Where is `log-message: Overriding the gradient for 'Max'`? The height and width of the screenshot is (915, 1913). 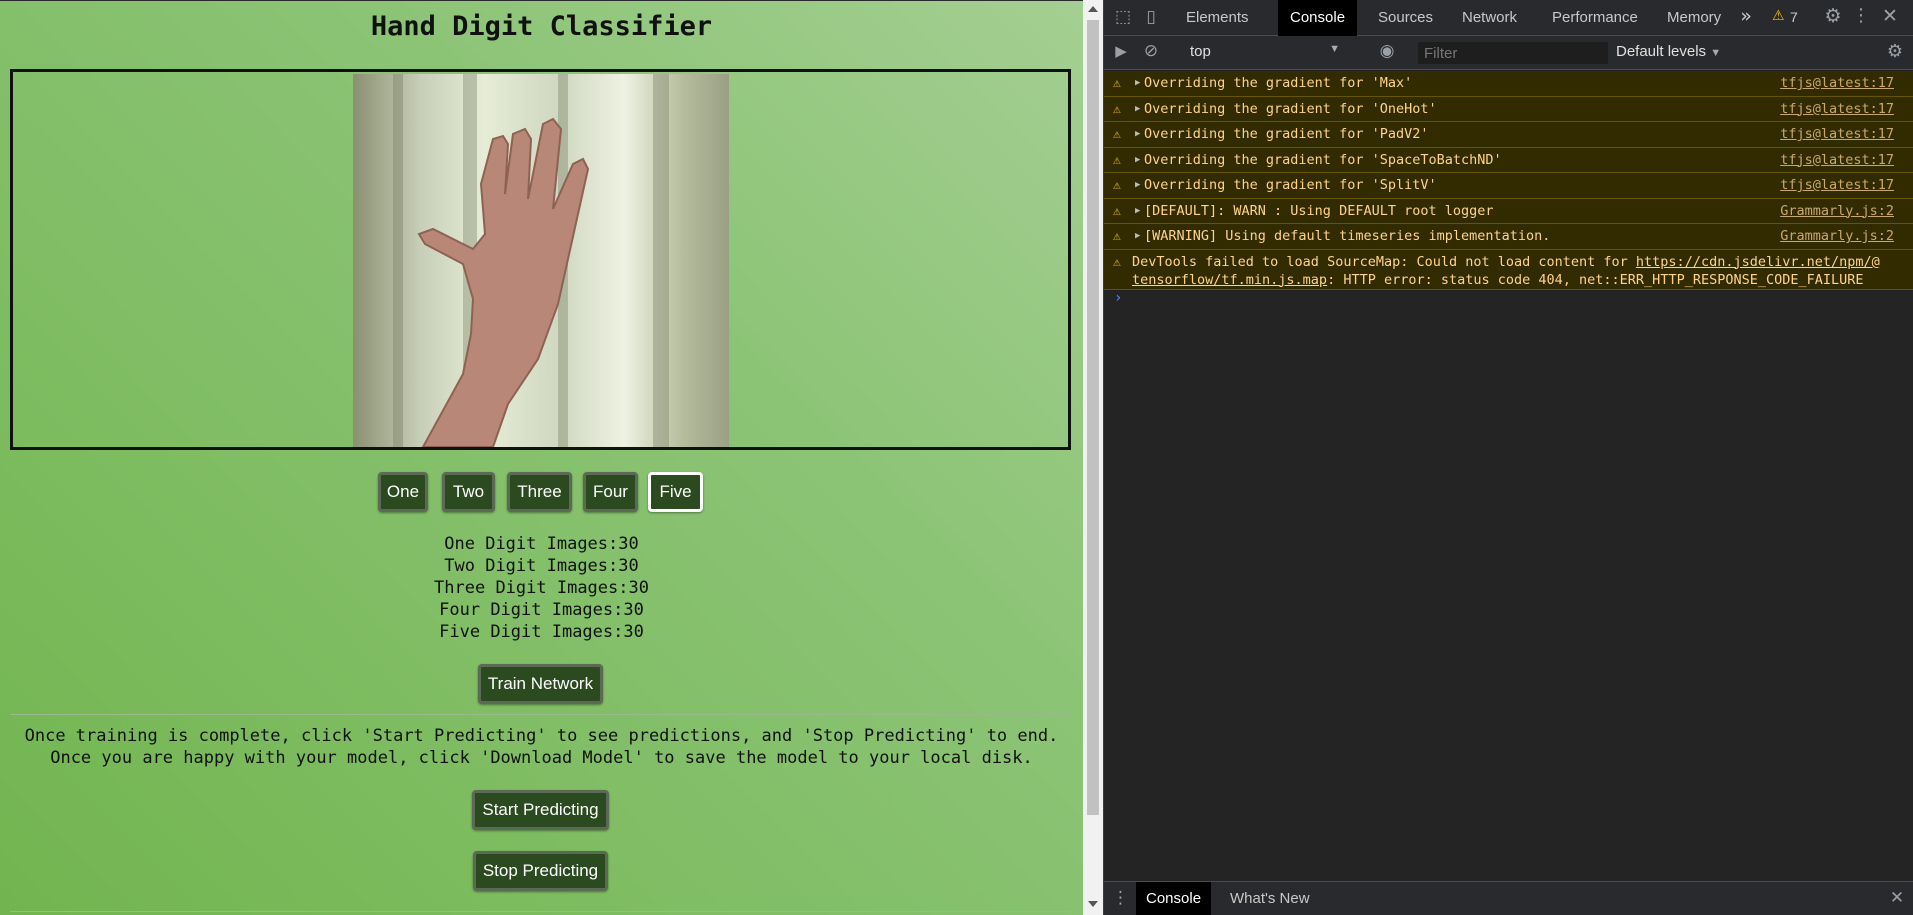 log-message: Overriding the gradient for 'Max' is located at coordinates (1278, 83).